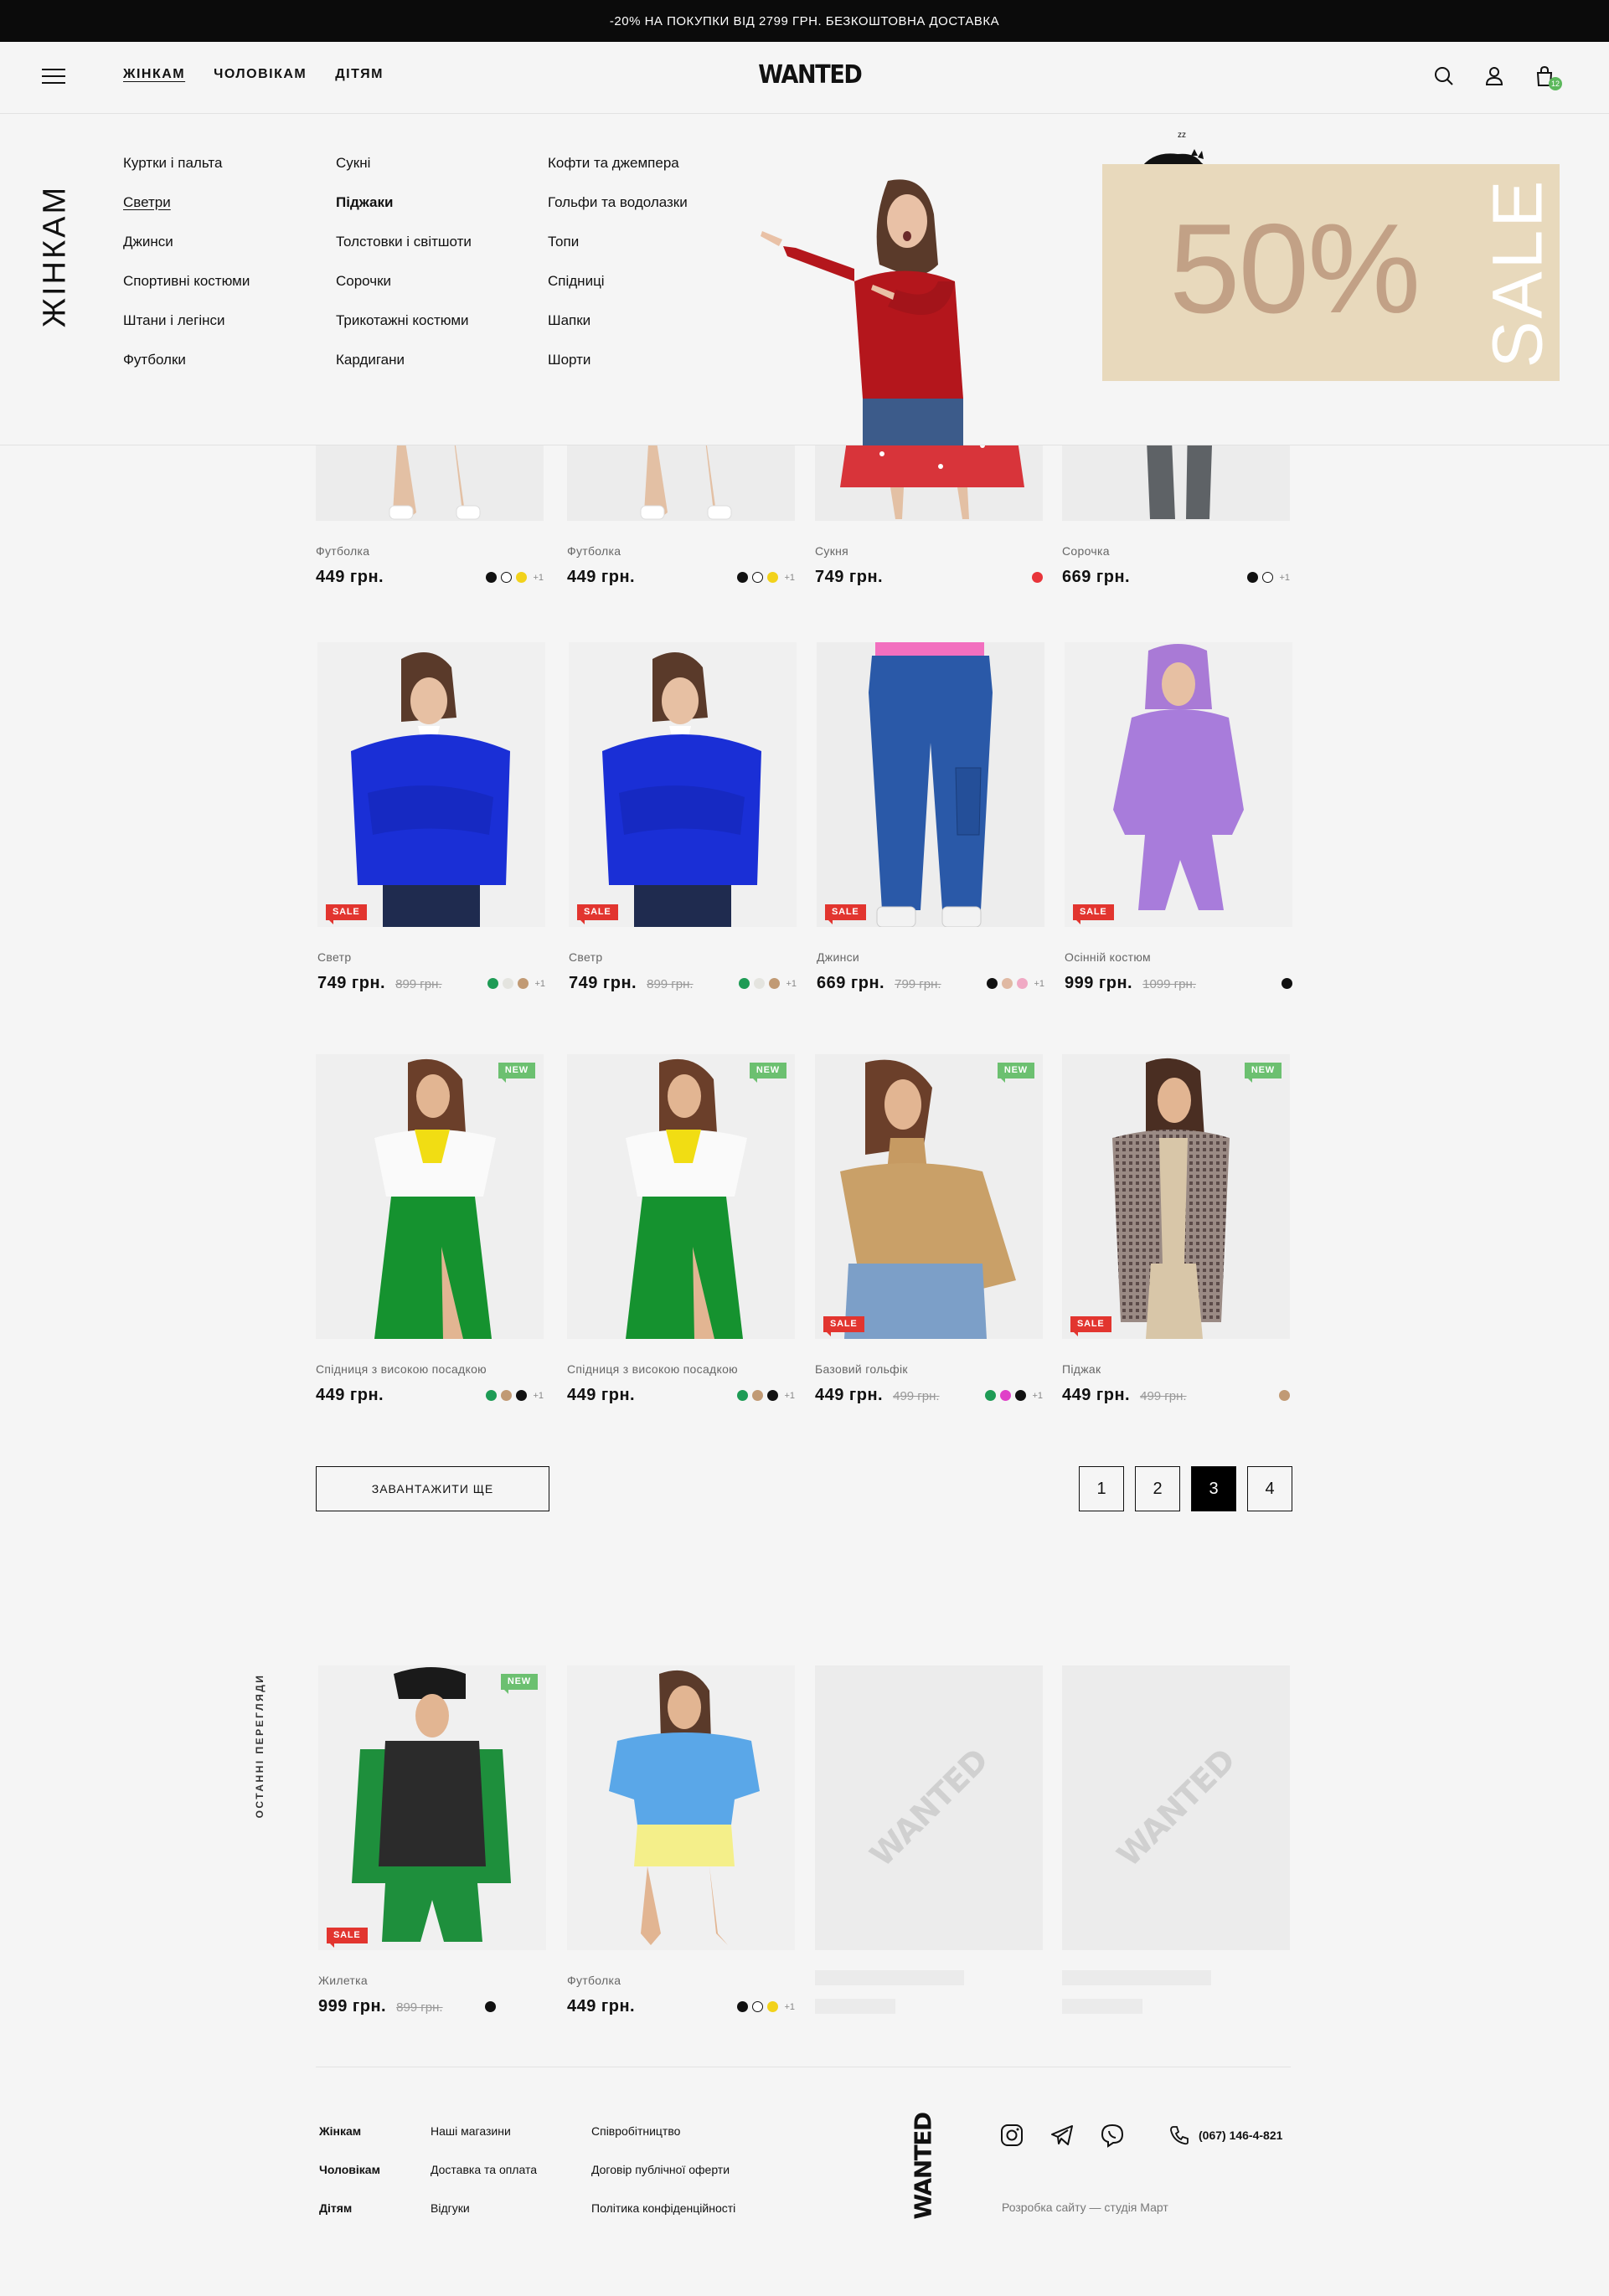 The image size is (1609, 2296). What do you see at coordinates (186, 281) in the screenshot?
I see `menu-link-tracksuits: Спортивні костюми` at bounding box center [186, 281].